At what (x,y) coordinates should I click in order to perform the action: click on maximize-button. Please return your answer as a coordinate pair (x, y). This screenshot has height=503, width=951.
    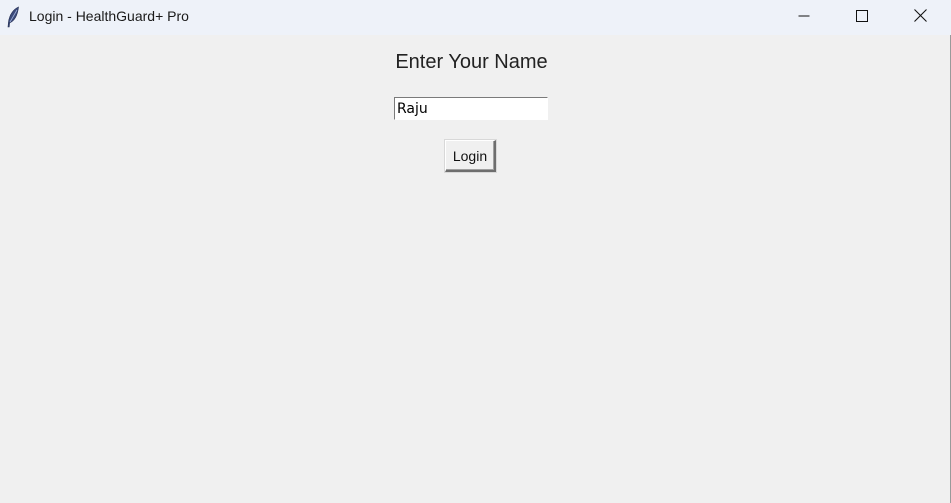
    Looking at the image, I should click on (862, 17).